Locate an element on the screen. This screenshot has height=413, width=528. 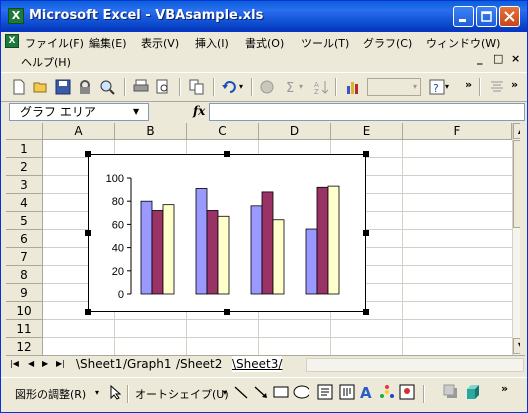
name-box: グラフ エリア is located at coordinates (79, 112).